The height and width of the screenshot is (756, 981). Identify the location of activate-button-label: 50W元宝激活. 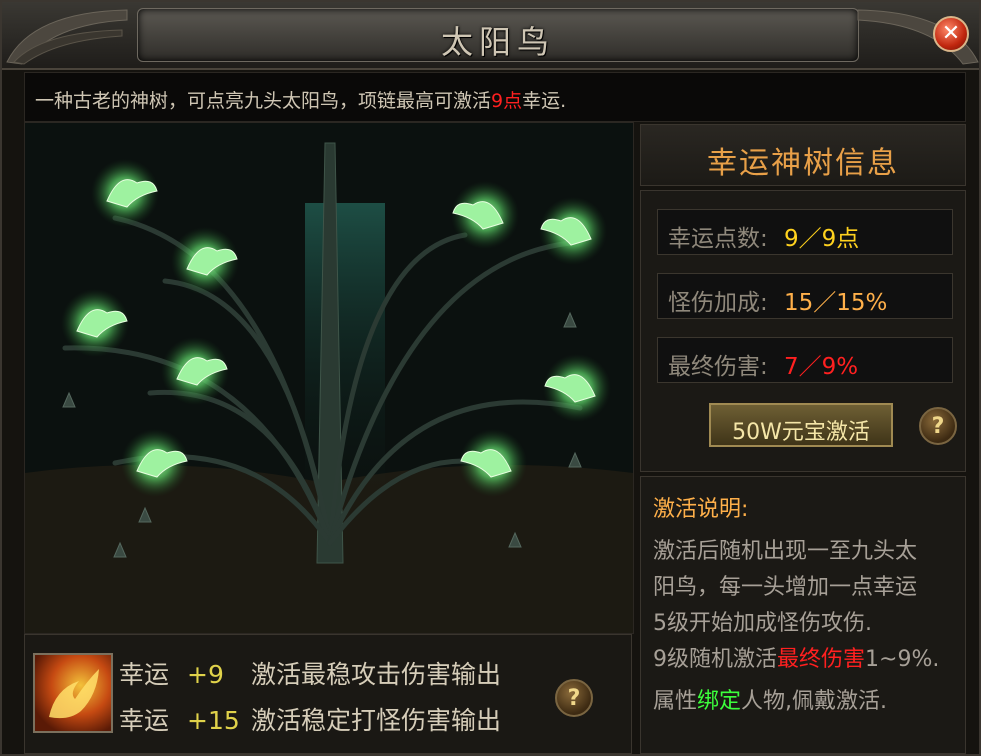
(801, 432).